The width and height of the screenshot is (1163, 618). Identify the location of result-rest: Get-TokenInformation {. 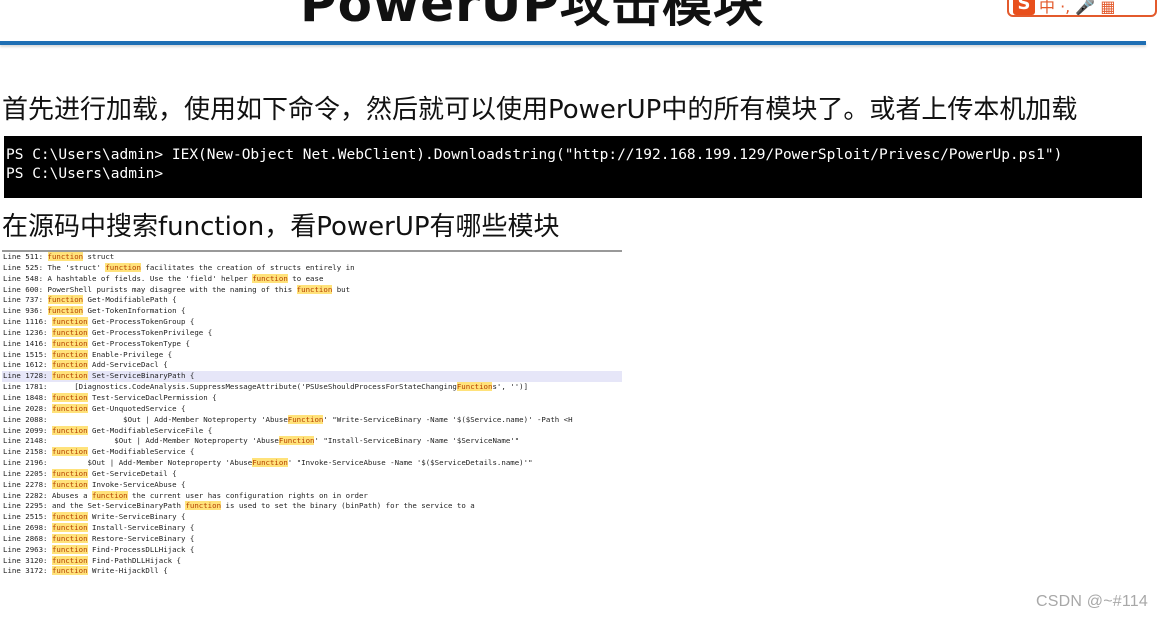
(134, 311).